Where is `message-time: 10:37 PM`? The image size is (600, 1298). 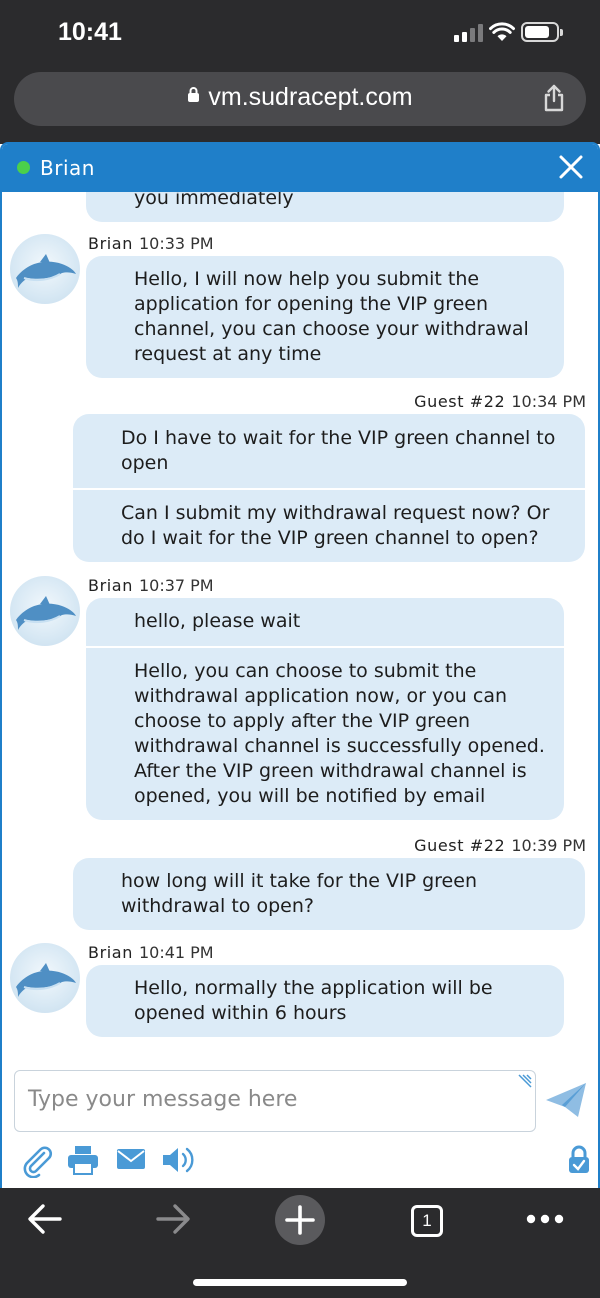 message-time: 10:37 PM is located at coordinates (176, 585).